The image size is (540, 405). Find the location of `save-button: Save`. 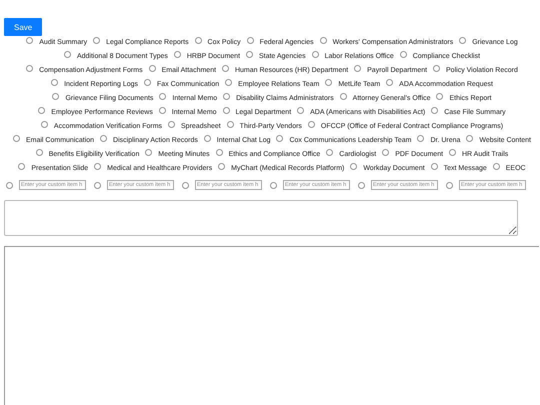

save-button: Save is located at coordinates (23, 27).